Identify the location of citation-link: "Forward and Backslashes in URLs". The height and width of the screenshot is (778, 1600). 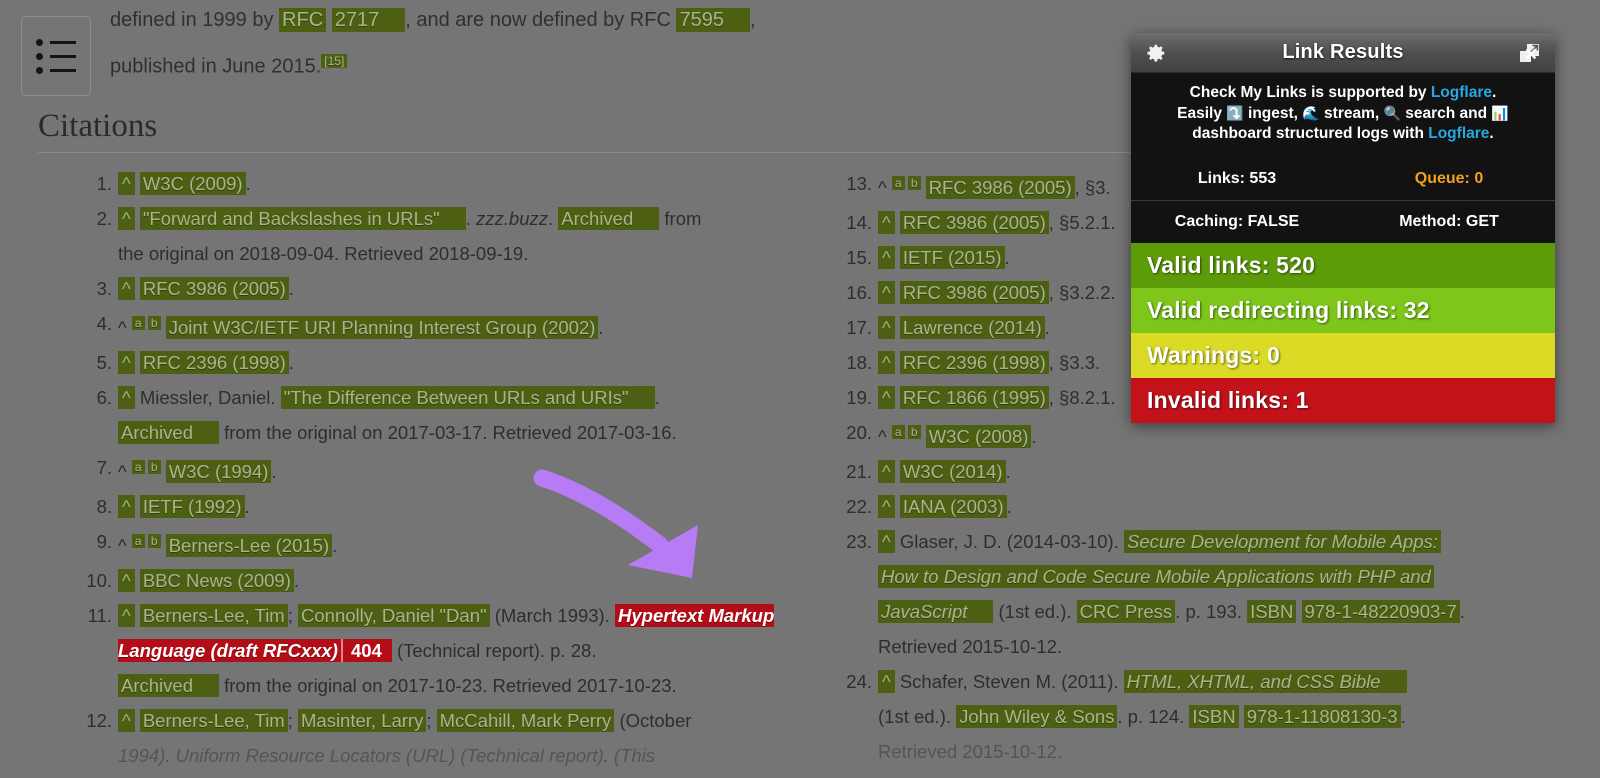
(302, 218).